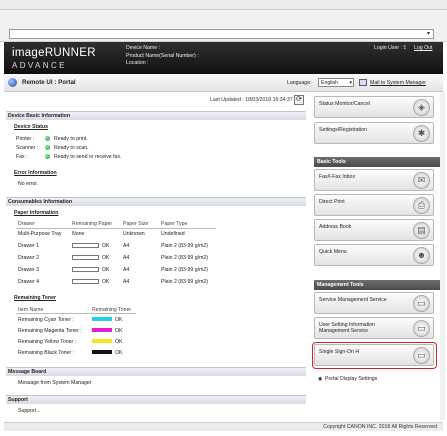  I want to click on fax-inbox-button: Fax/I-Fax Inbox ✉, so click(374, 180).